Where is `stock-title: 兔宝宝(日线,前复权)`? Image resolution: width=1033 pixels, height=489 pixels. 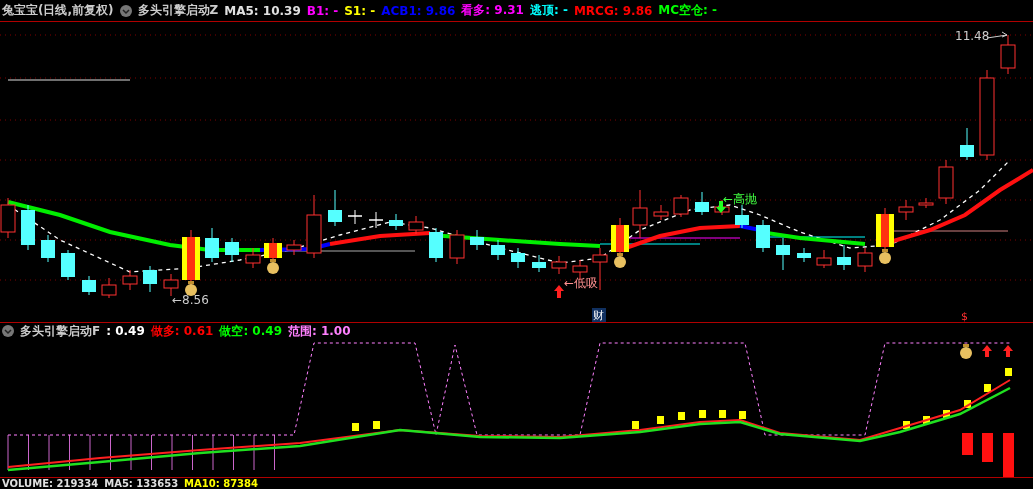 stock-title: 兔宝宝(日线,前复权) is located at coordinates (58, 10).